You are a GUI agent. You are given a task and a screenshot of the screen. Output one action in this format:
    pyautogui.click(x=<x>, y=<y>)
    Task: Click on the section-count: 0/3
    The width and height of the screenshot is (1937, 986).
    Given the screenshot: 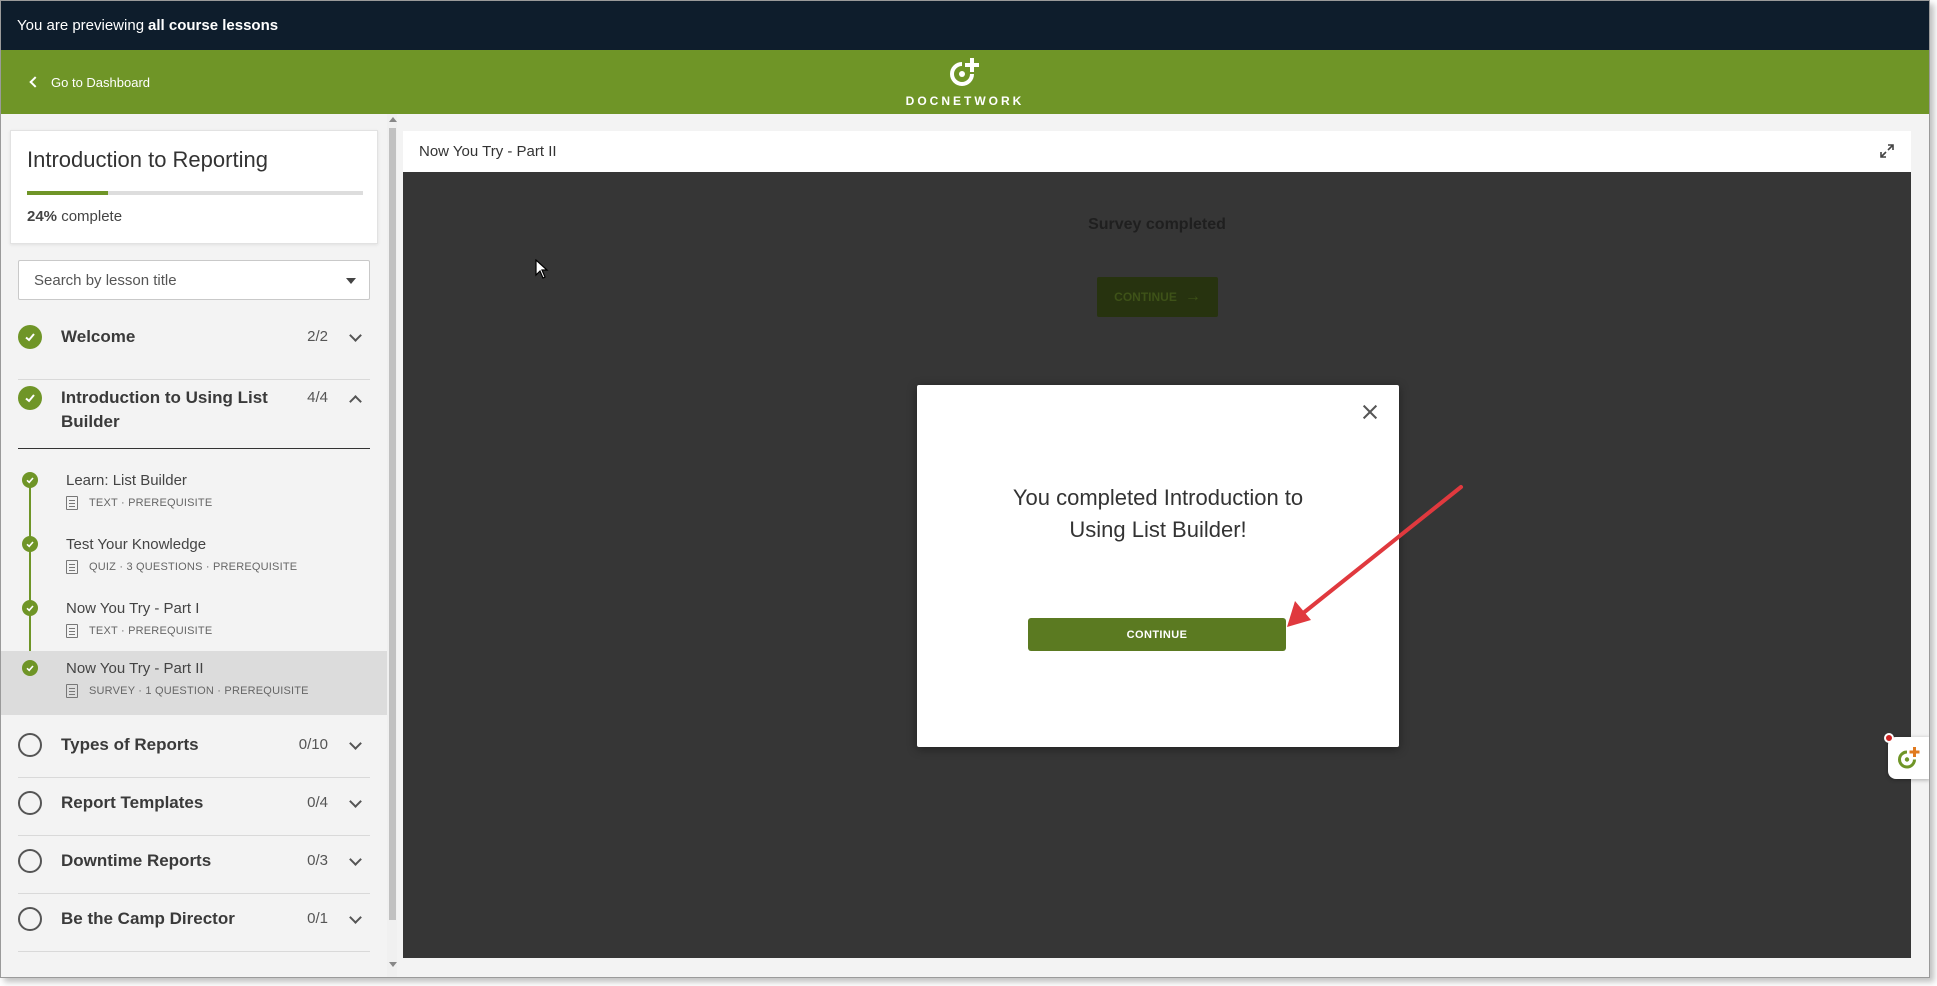 What is the action you would take?
    pyautogui.click(x=317, y=860)
    